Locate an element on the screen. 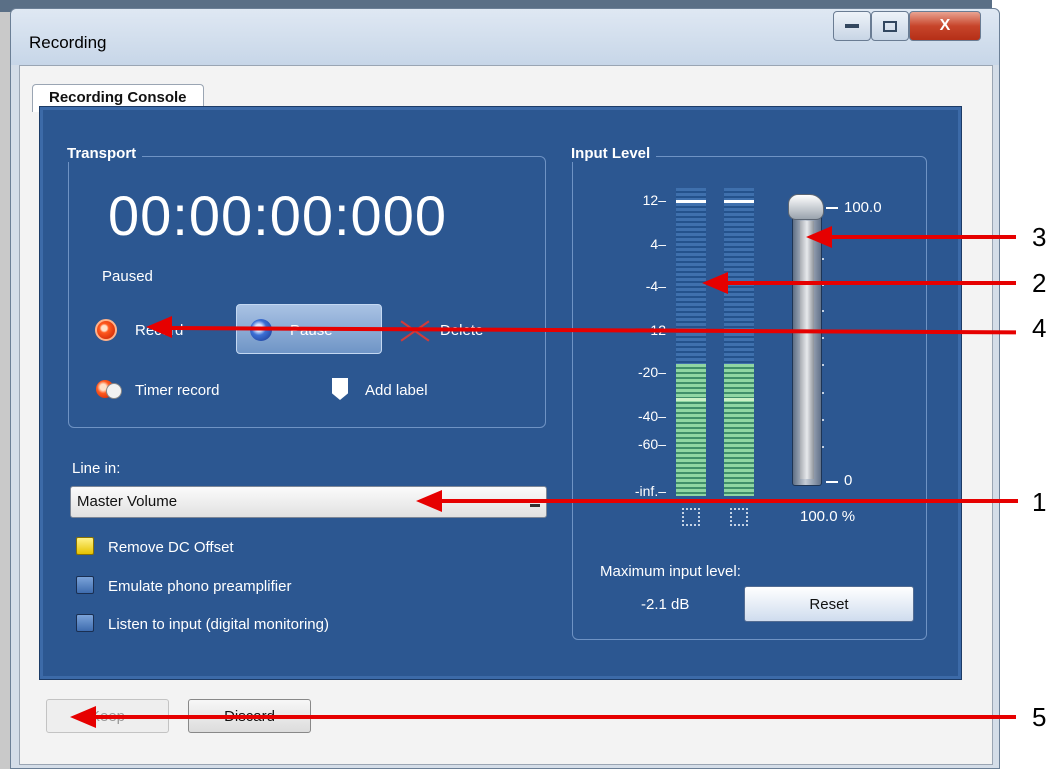 The width and height of the screenshot is (1052, 769). maximize-icon is located at coordinates (890, 26).